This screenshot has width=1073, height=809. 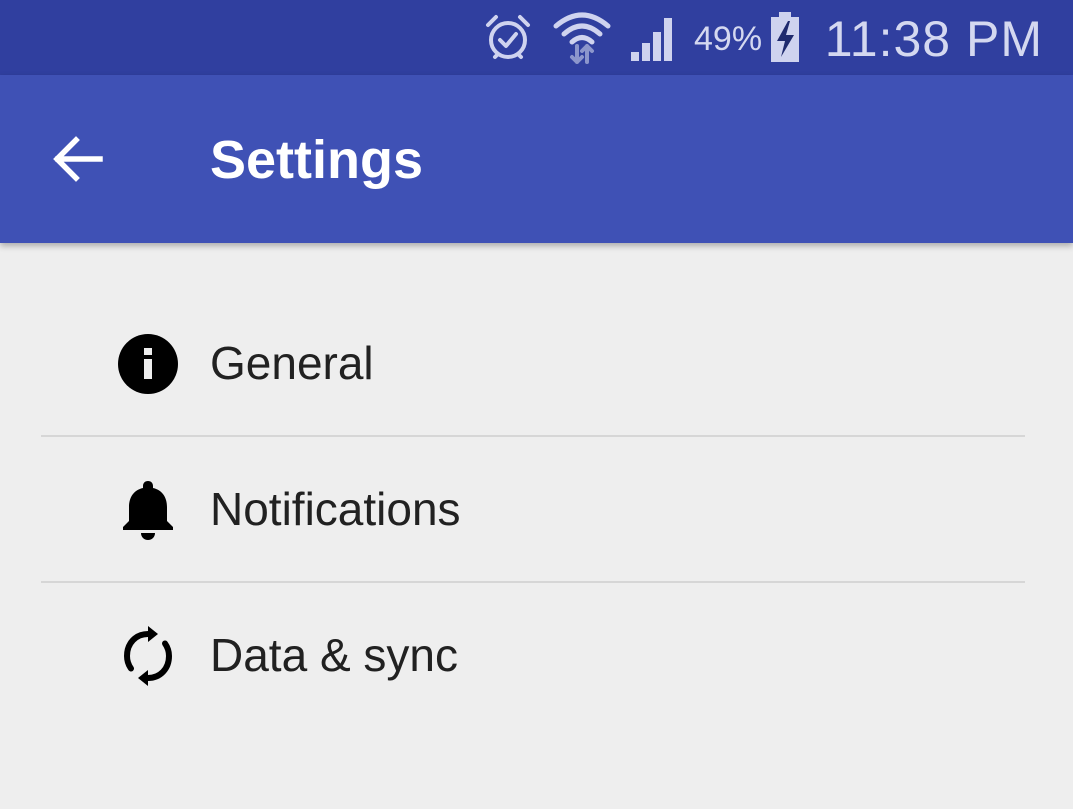 I want to click on cell-signal-icon, so click(x=654, y=37).